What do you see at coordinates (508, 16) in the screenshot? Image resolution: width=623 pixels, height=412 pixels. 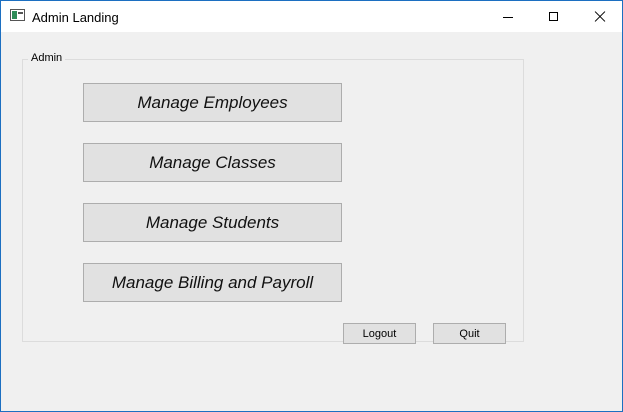 I see `minimize-button` at bounding box center [508, 16].